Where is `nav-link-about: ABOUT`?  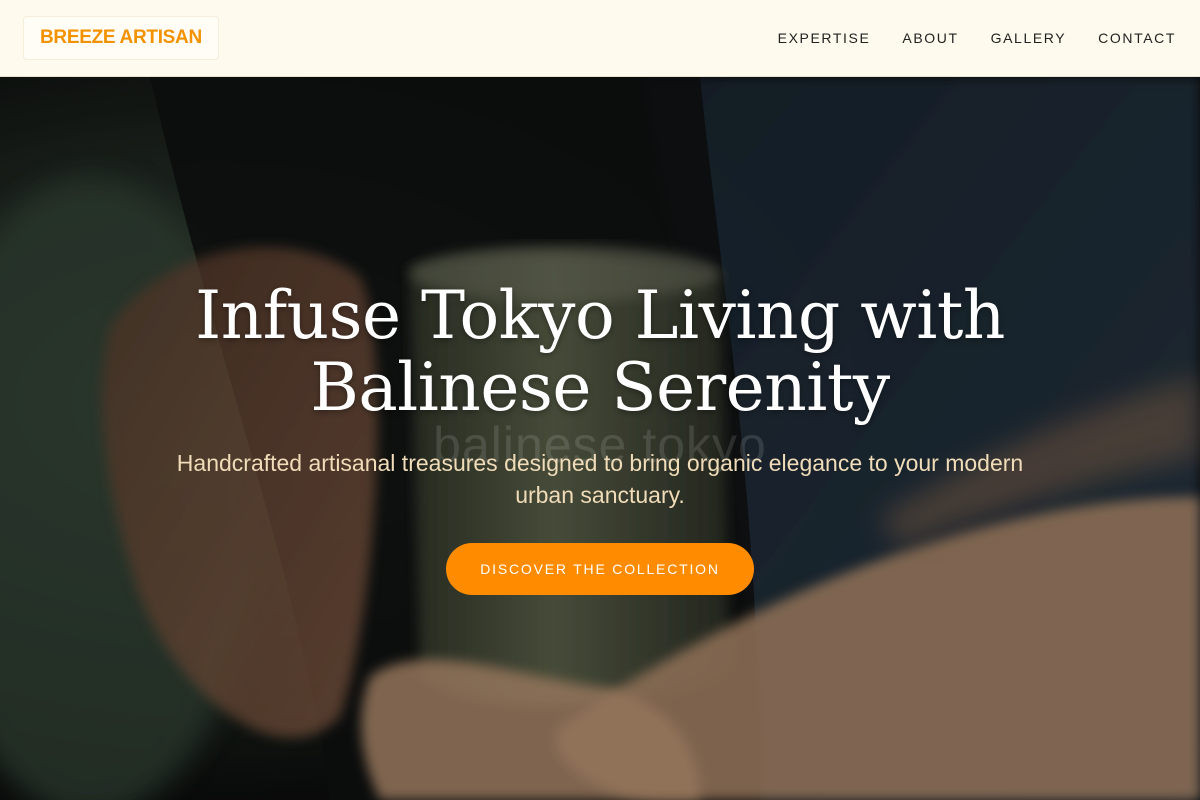 nav-link-about: ABOUT is located at coordinates (930, 38).